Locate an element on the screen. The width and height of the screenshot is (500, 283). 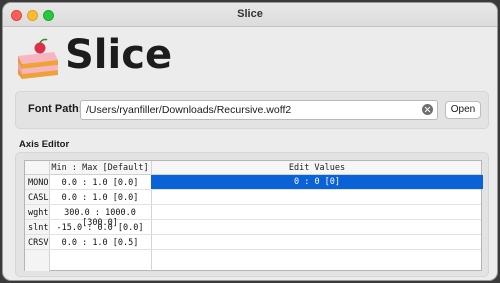
edit-values-column-header: Edit Values is located at coordinates (317, 168).